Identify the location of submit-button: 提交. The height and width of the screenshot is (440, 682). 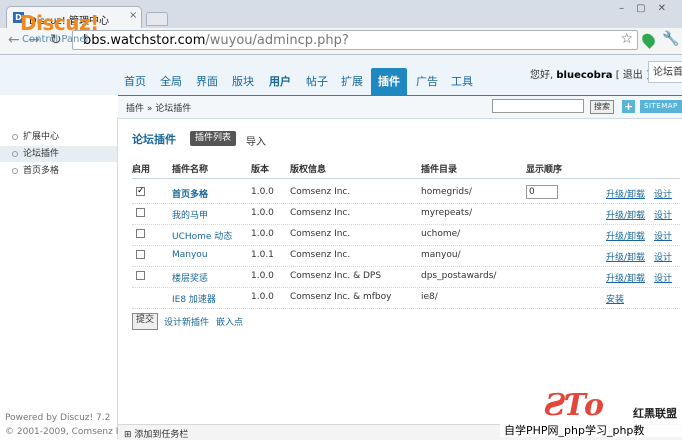
(145, 321).